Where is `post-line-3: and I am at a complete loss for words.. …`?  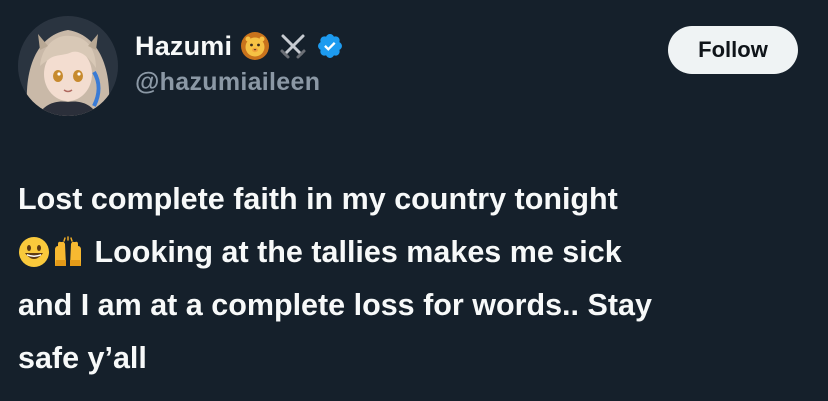 post-line-3: and I am at a complete loss for words.. … is located at coordinates (335, 305).